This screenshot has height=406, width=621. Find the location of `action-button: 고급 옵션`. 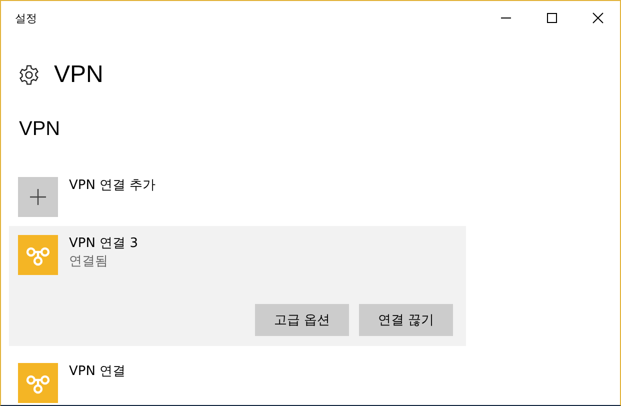

action-button: 고급 옵션 is located at coordinates (302, 320).